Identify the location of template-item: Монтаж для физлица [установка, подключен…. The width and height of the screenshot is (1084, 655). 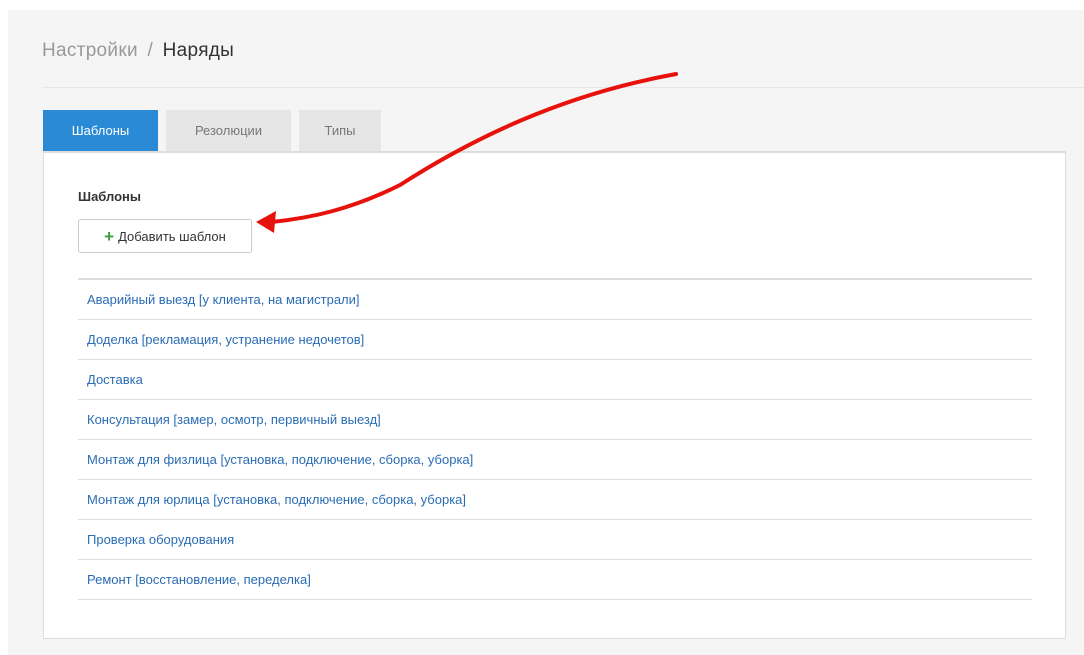
(555, 460).